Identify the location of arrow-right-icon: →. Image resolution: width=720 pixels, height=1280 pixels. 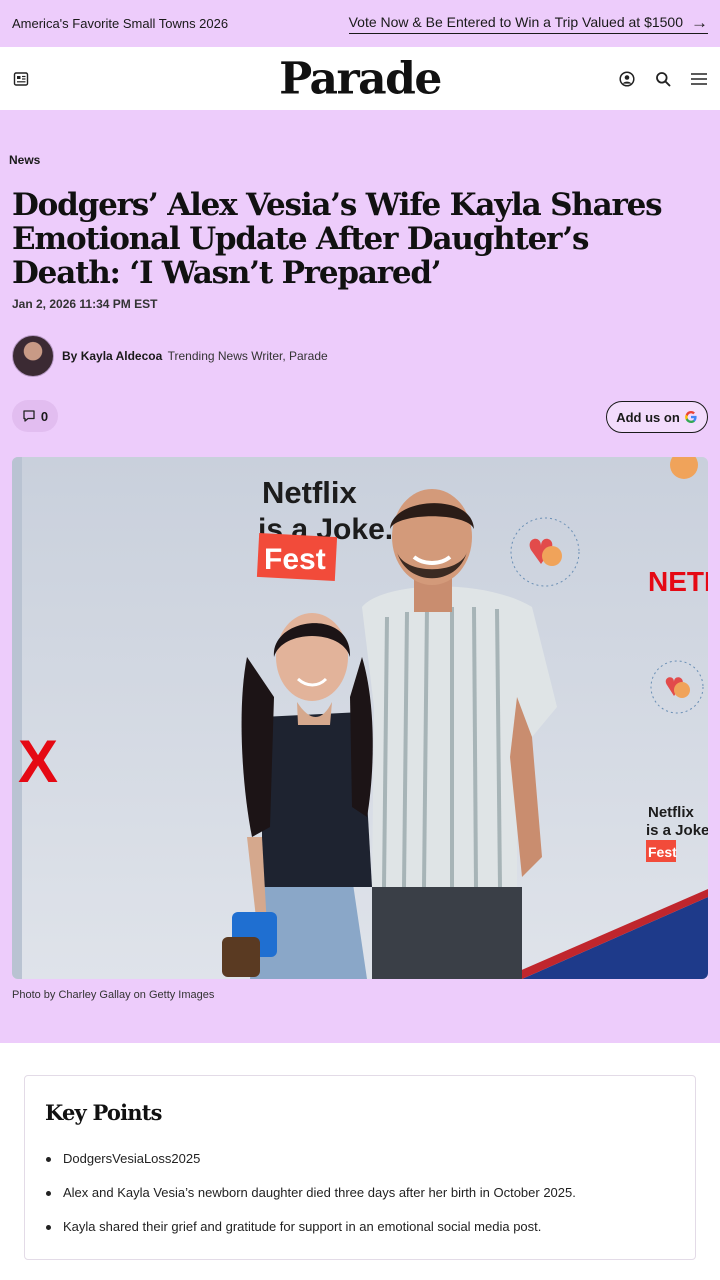
(699, 22).